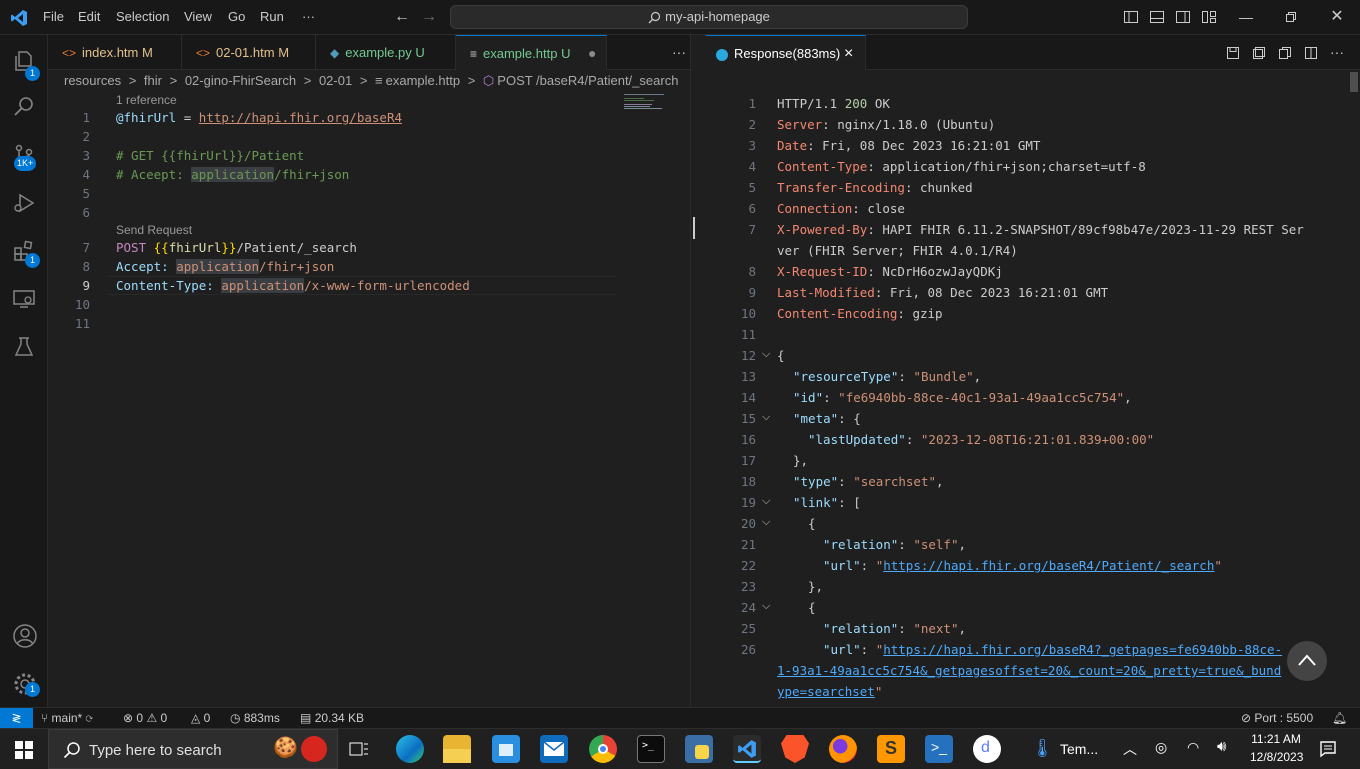  I want to click on header-name: Content-Type, so click(822, 166).